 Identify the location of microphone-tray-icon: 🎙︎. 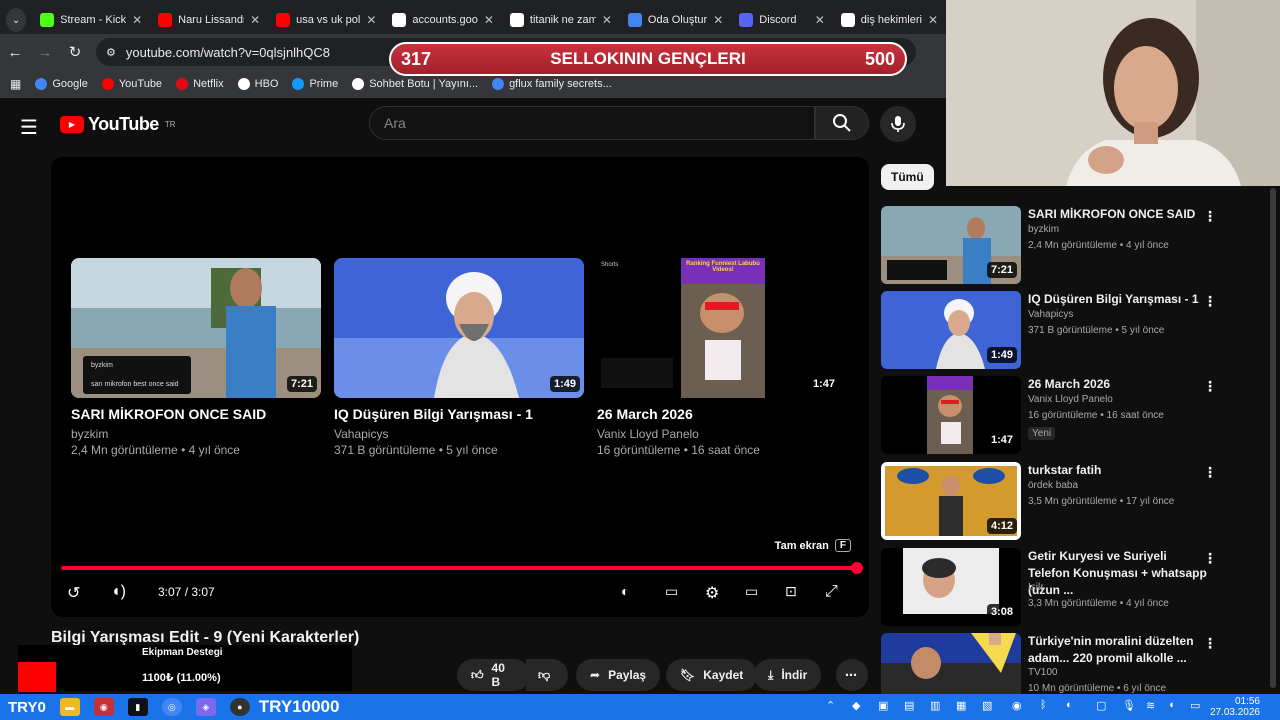
(1129, 705).